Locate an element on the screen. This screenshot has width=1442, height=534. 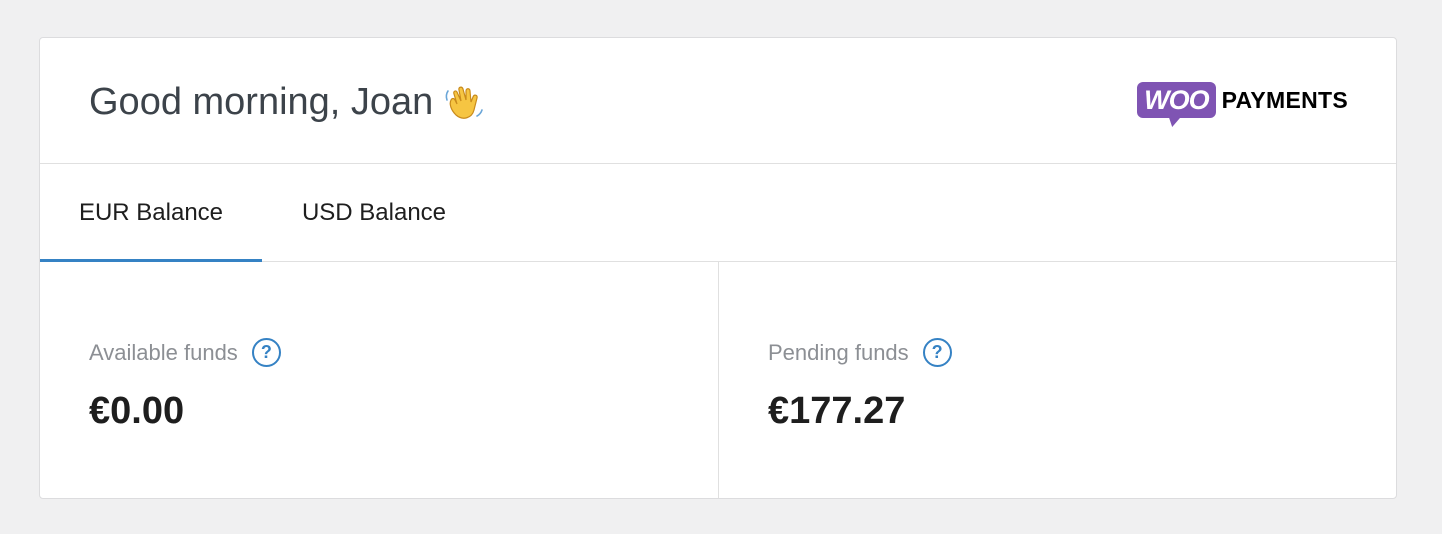
logo-woo-mark: WOO is located at coordinates (1176, 100).